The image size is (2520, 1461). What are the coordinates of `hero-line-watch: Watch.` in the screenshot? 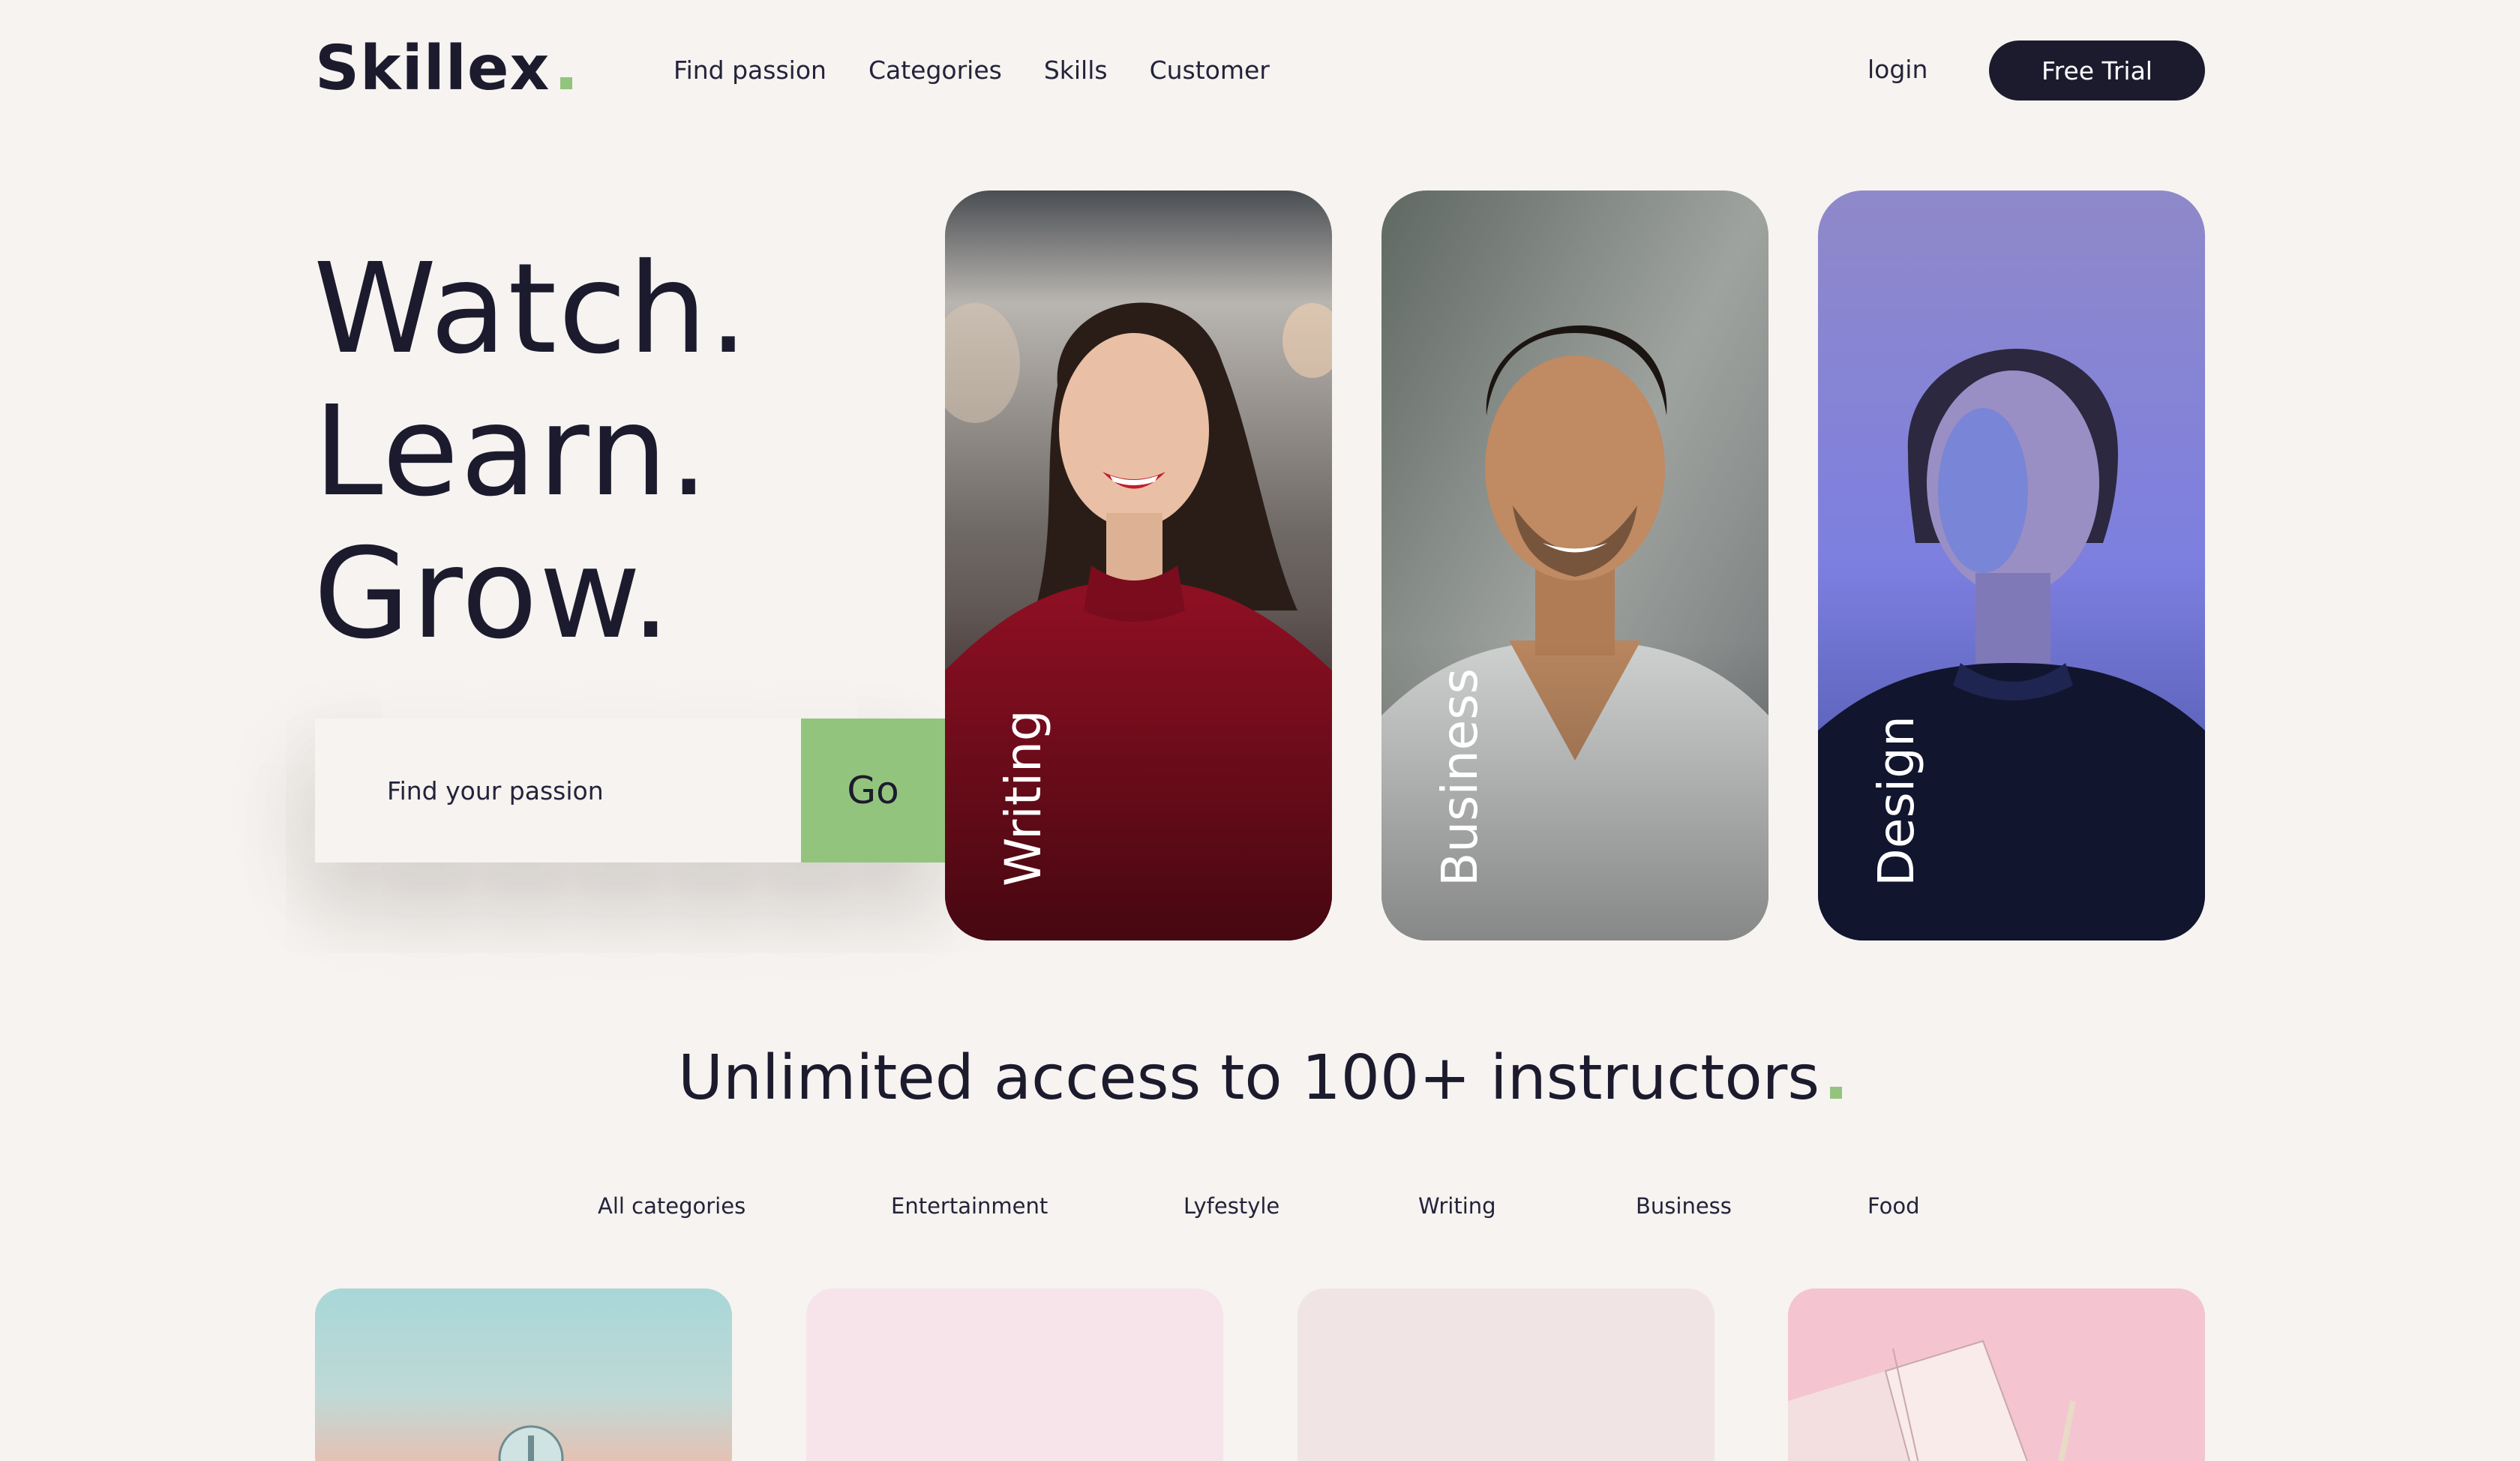 It's located at (532, 309).